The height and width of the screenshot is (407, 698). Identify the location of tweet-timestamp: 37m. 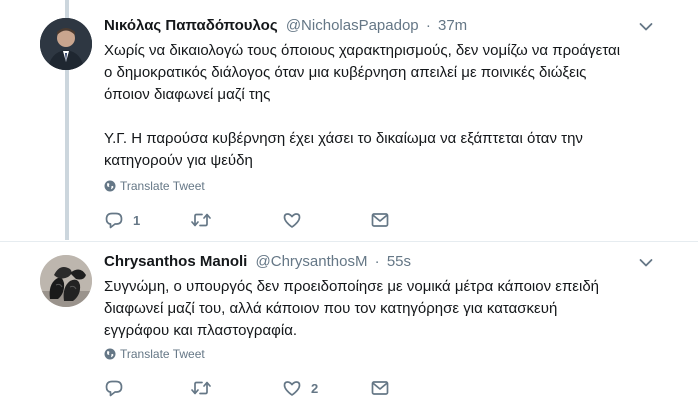
(452, 25).